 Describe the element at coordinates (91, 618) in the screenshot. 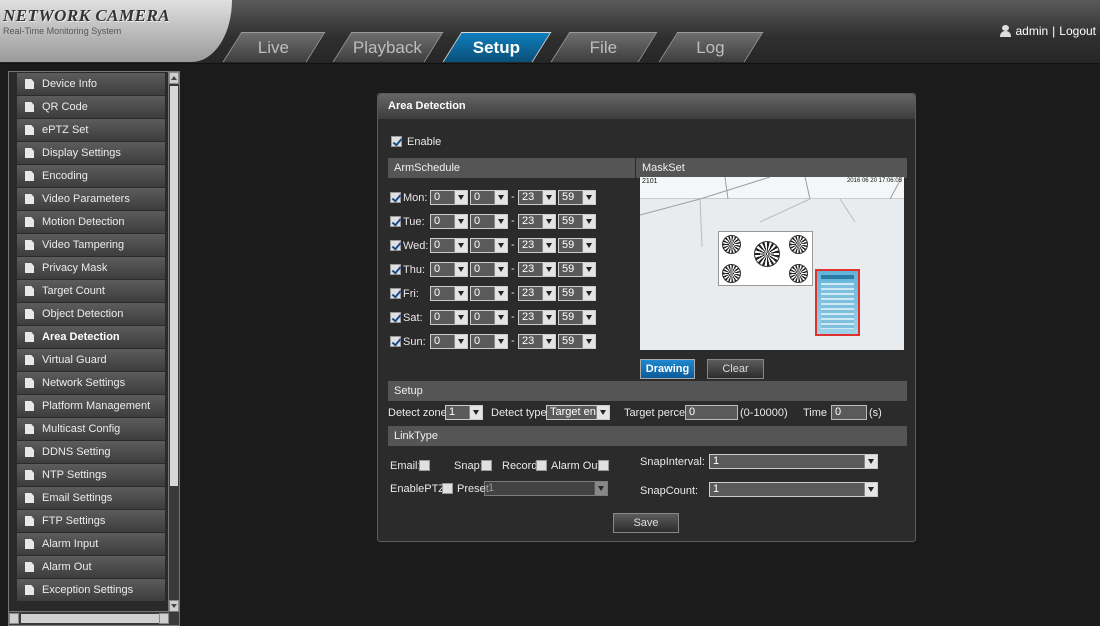

I see `horizontal-scroll-thumb` at that location.